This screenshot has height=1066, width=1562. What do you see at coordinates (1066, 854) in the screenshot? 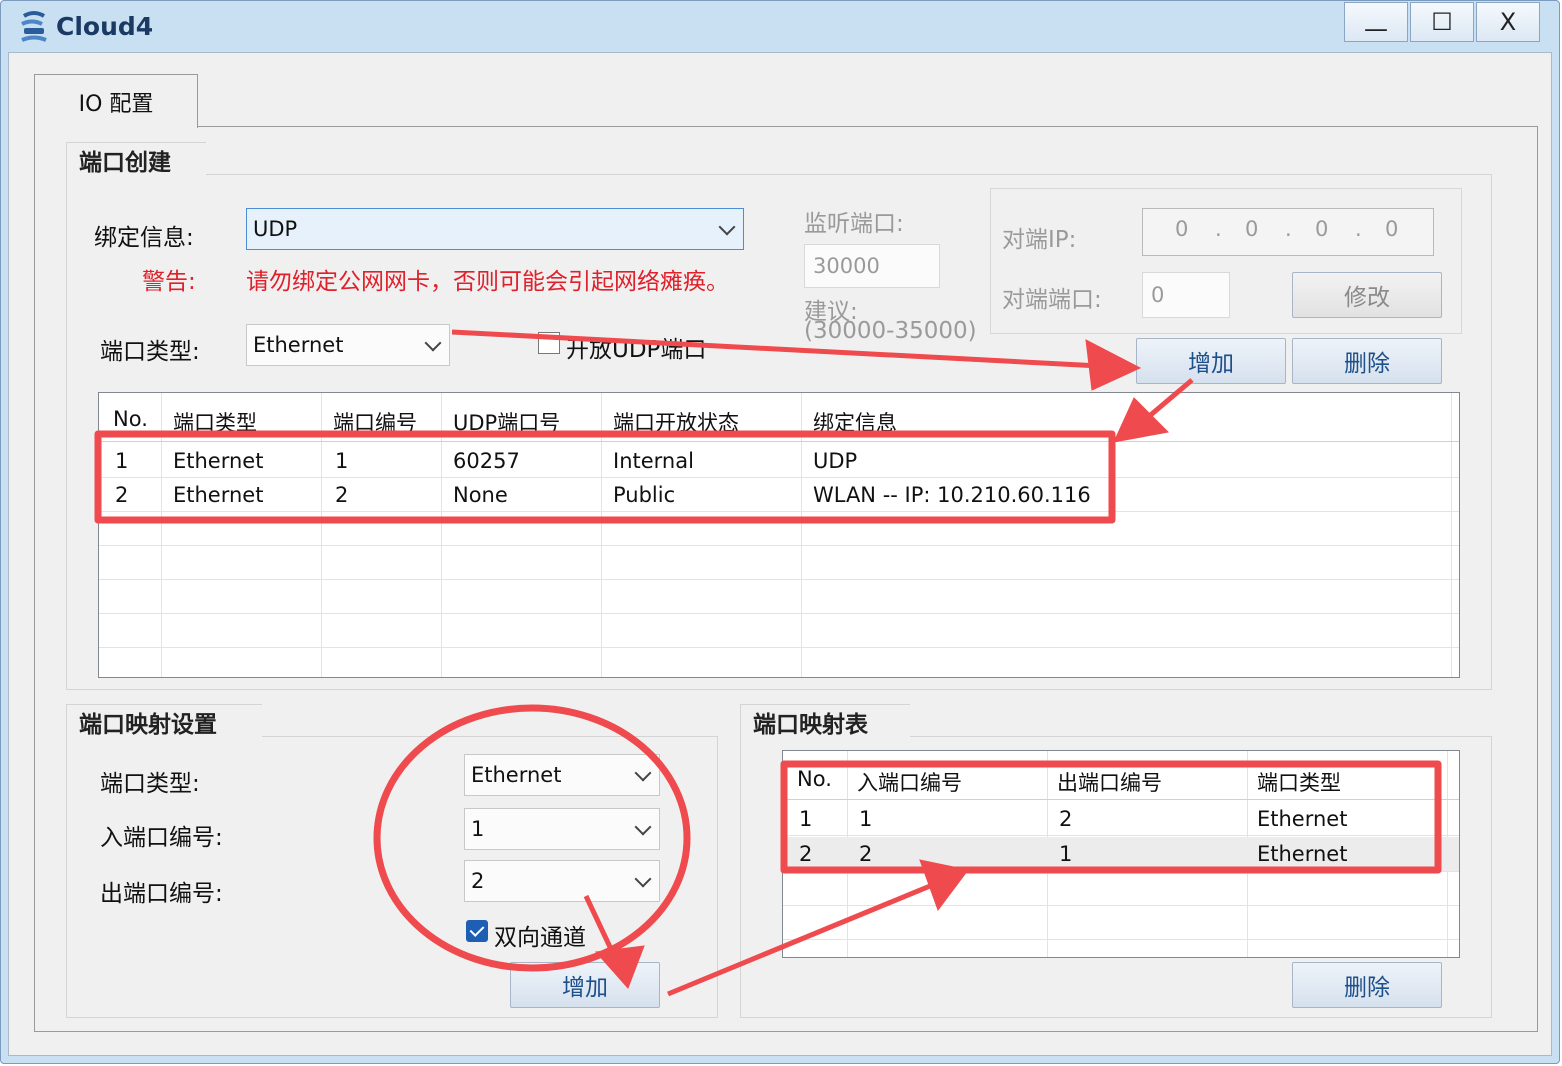
I see `cell-out-port: 1` at bounding box center [1066, 854].